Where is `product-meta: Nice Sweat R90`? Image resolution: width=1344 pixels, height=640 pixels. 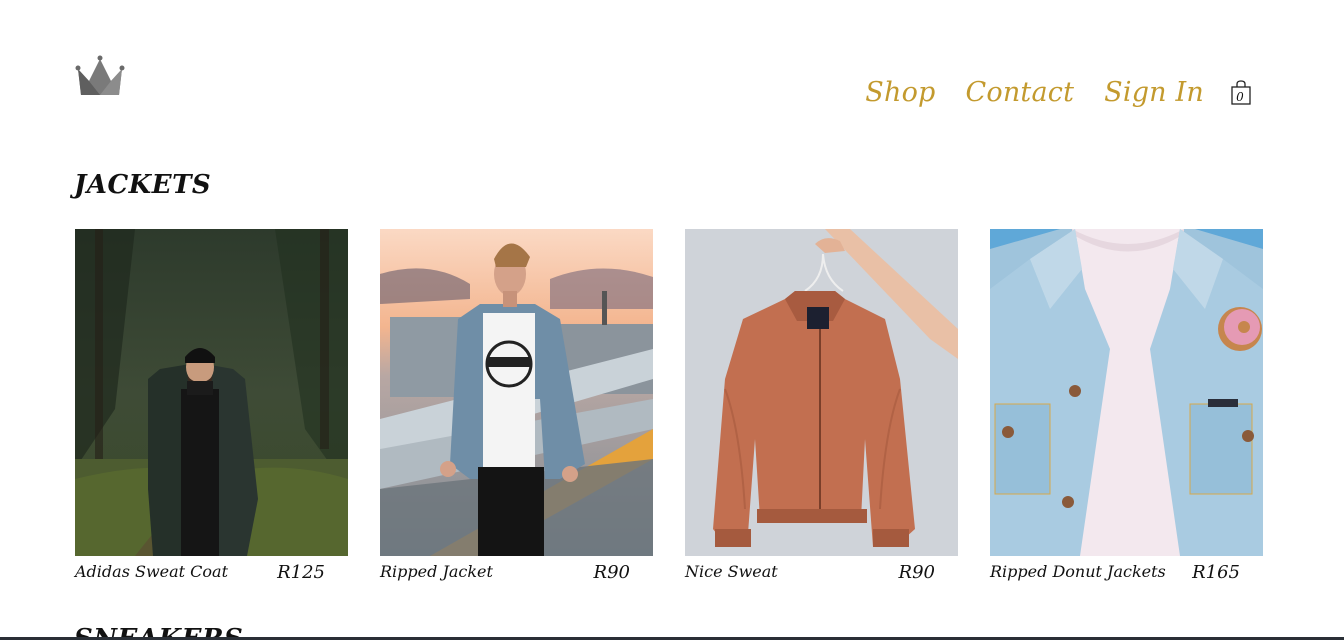
product-meta: Nice Sweat R90 is located at coordinates (810, 572).